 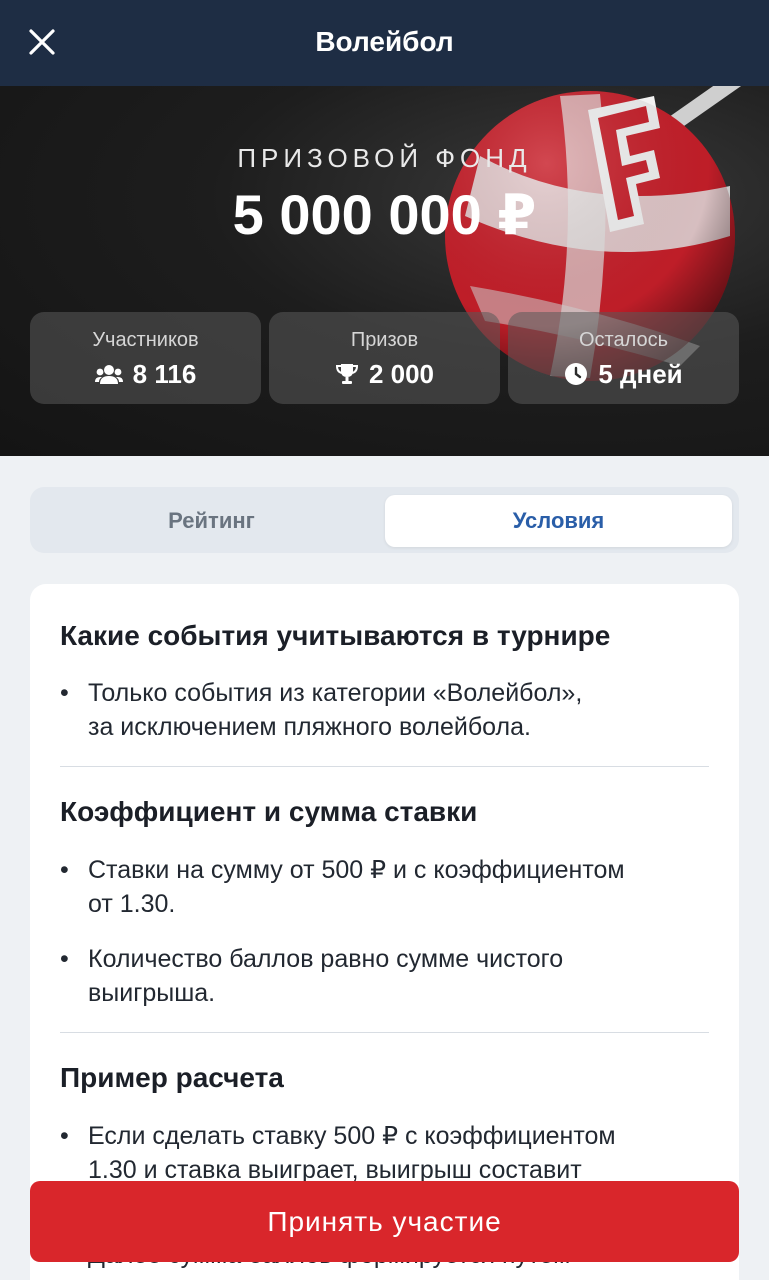 I want to click on top-bar: Волейбол, so click(x=384, y=43).